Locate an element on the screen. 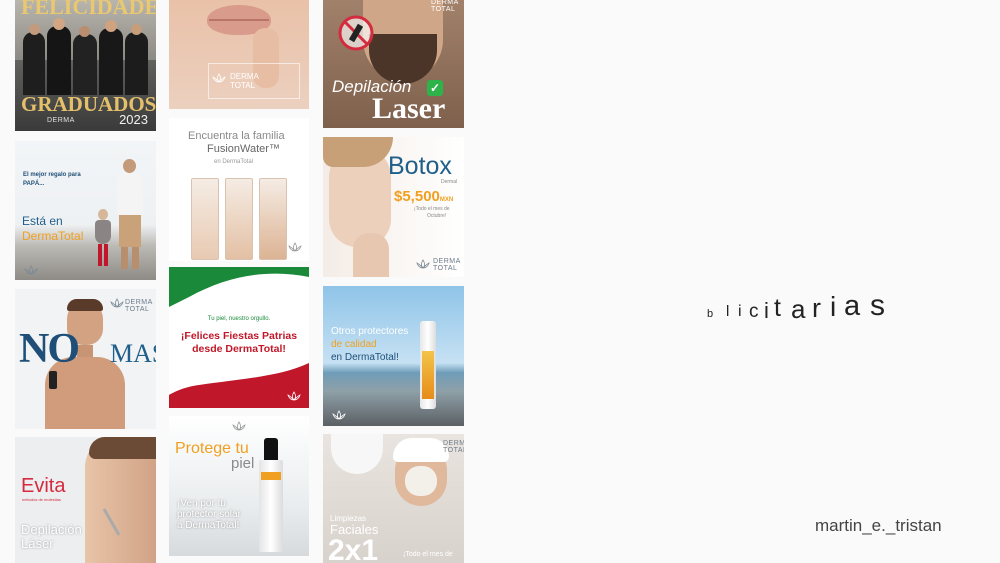 The width and height of the screenshot is (1000, 563). headline-letter: r is located at coordinates (816, 308).